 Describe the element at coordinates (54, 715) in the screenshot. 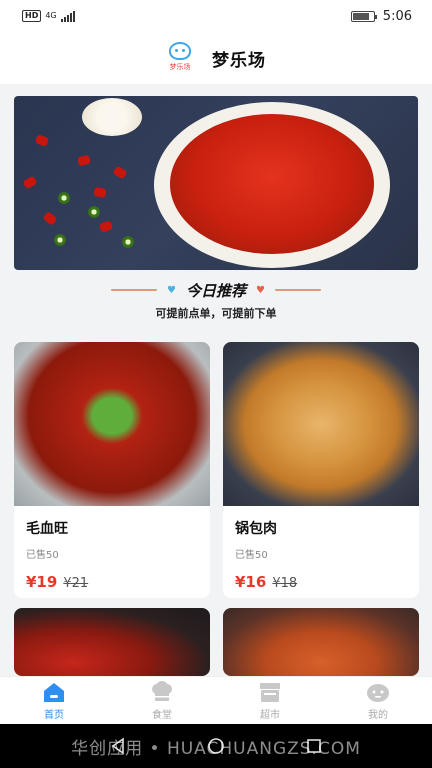

I see `tab-label: 首页` at that location.